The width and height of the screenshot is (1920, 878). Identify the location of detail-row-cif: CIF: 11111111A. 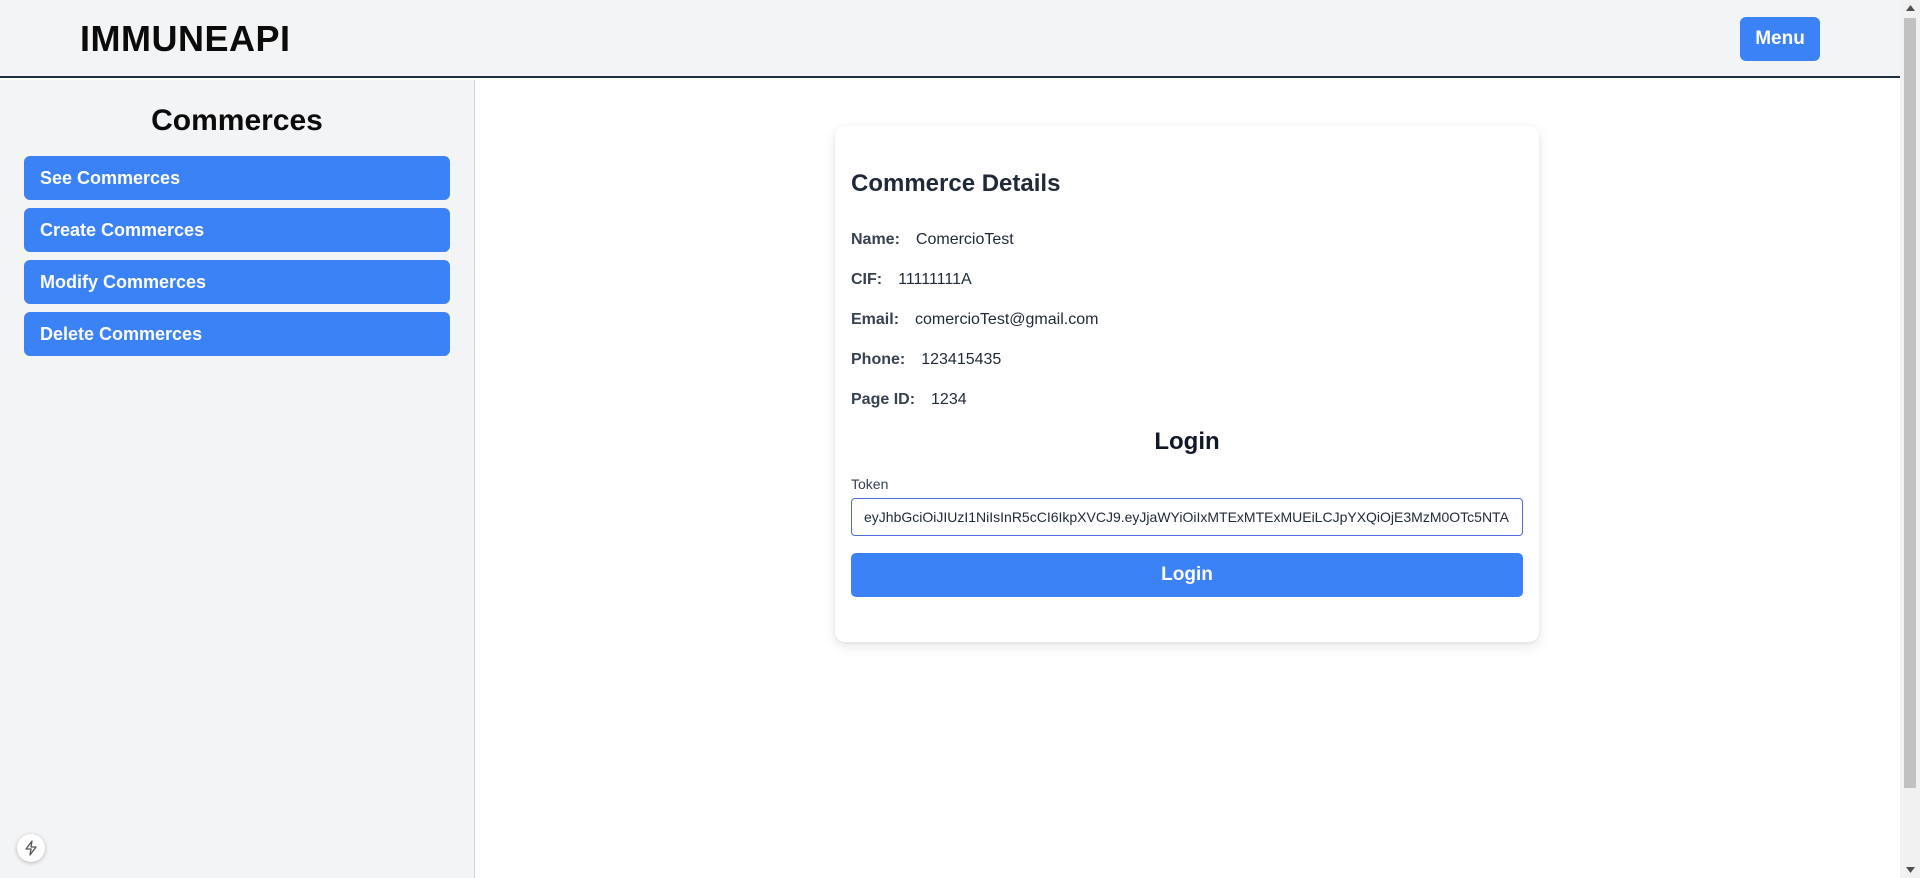
(1187, 280).